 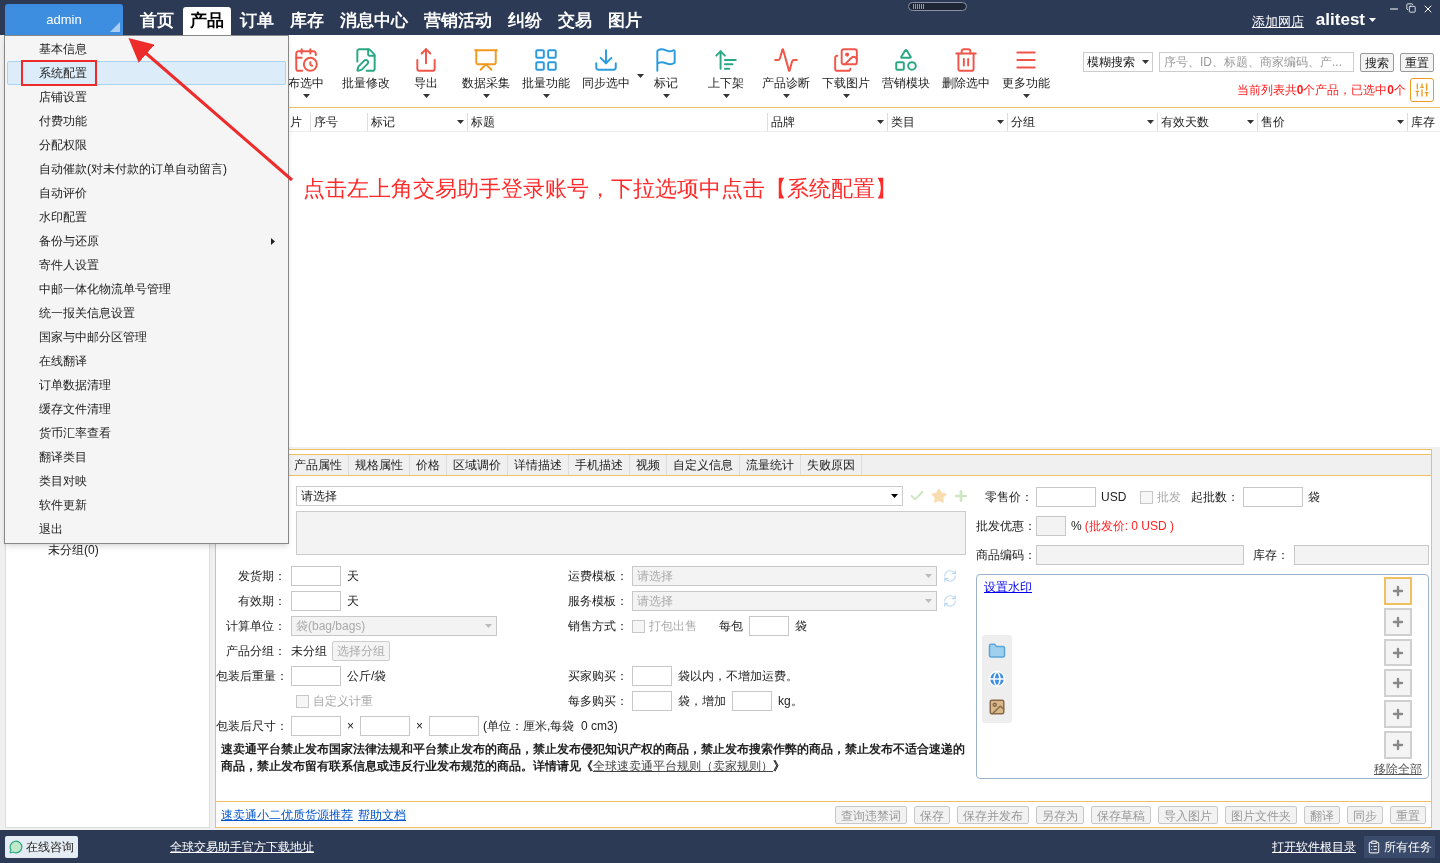 What do you see at coordinates (1118, 62) in the screenshot?
I see `search-mode-select: 模糊搜索` at bounding box center [1118, 62].